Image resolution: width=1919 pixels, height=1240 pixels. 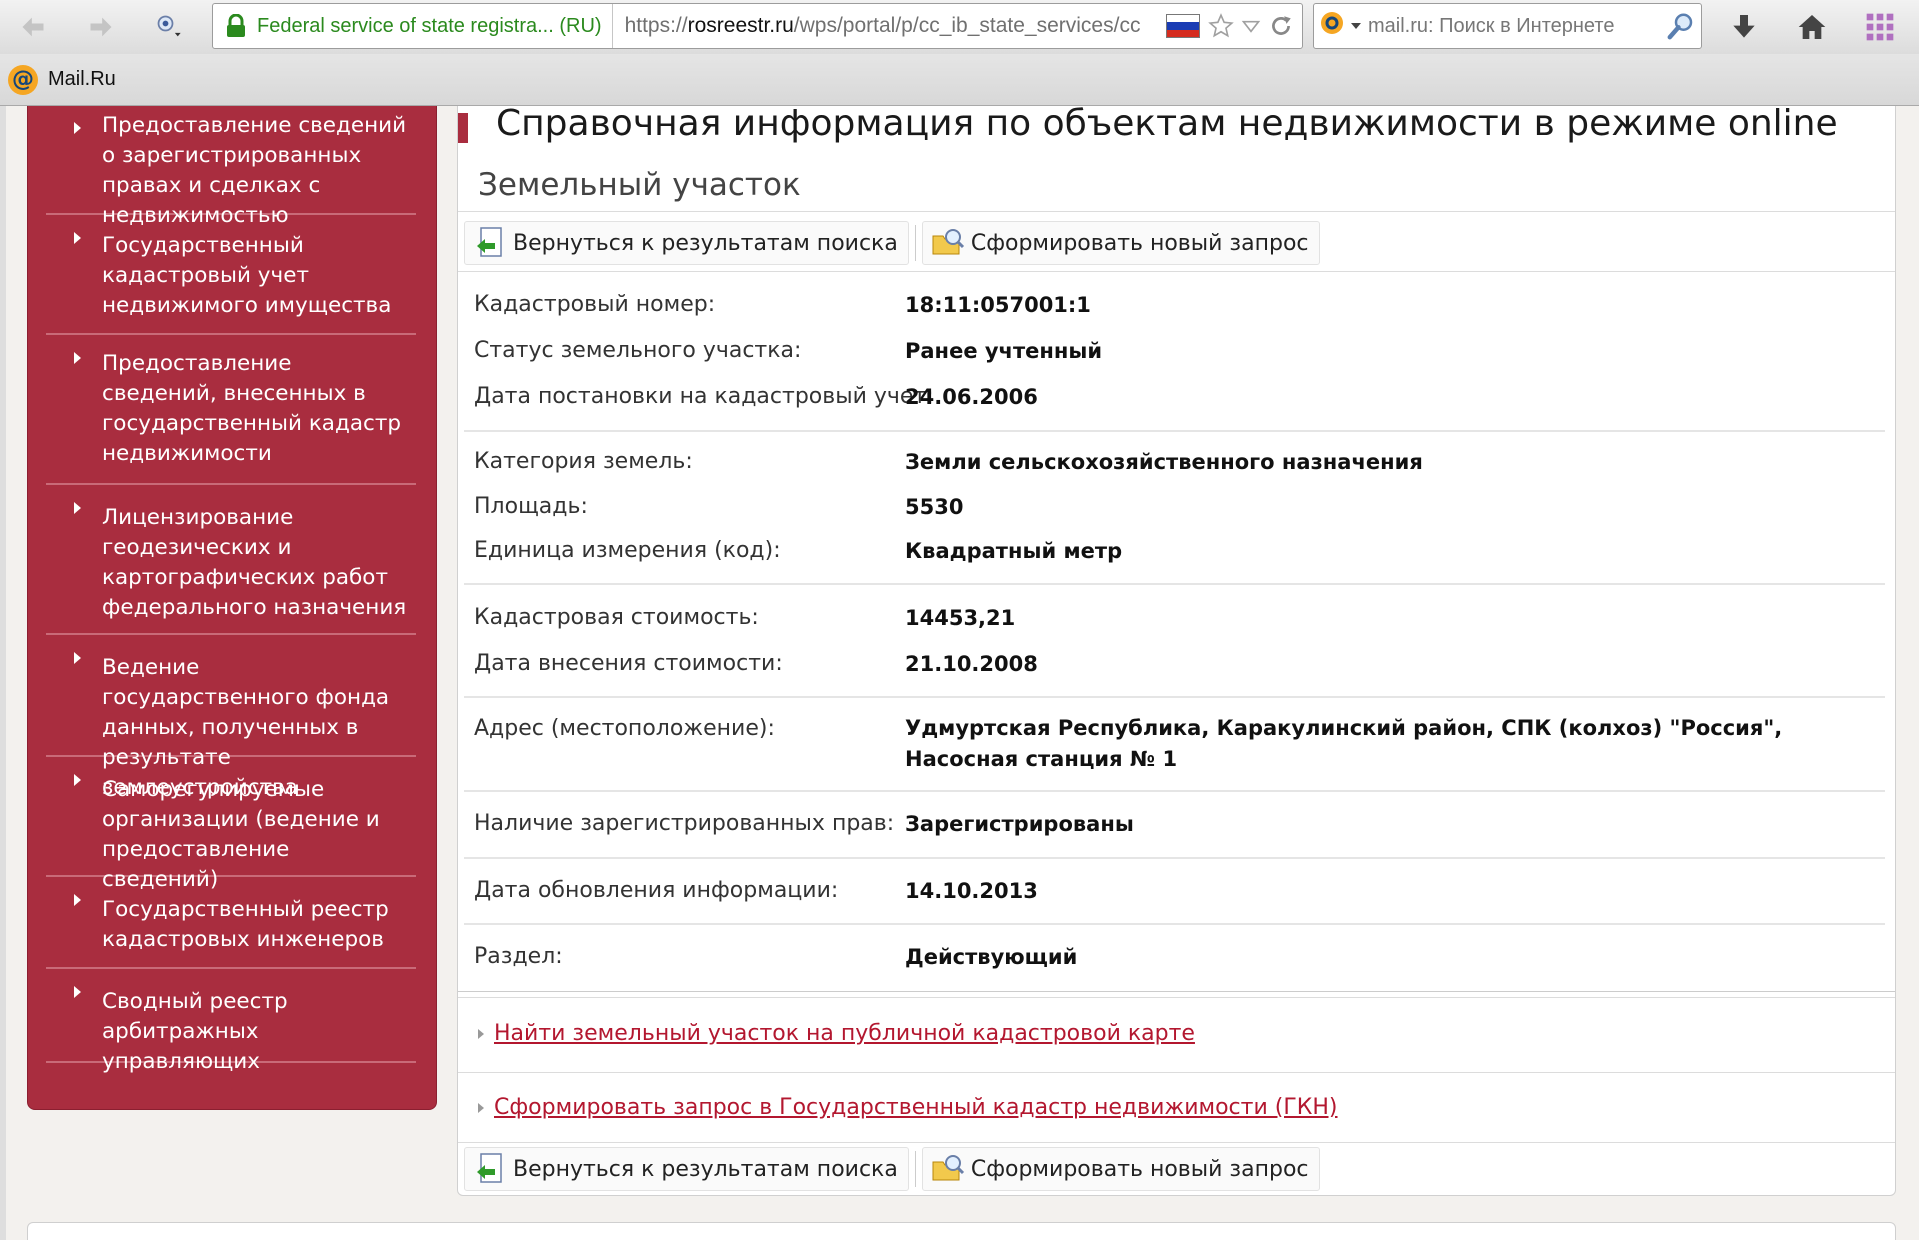 I want to click on button-separator, so click(x=915, y=243).